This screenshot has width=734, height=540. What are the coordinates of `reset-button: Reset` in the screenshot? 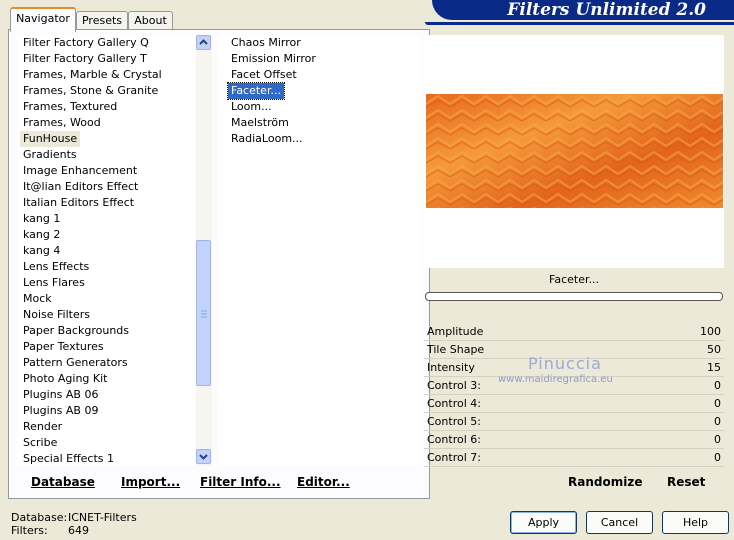 It's located at (686, 482).